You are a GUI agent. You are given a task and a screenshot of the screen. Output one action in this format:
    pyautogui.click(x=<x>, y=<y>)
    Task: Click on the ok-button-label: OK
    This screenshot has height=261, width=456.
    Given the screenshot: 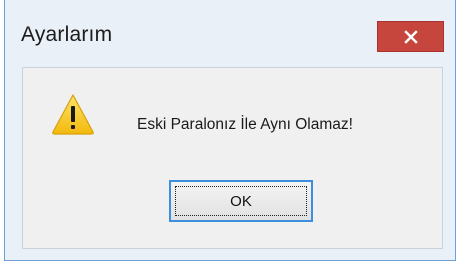 What is the action you would take?
    pyautogui.click(x=241, y=201)
    